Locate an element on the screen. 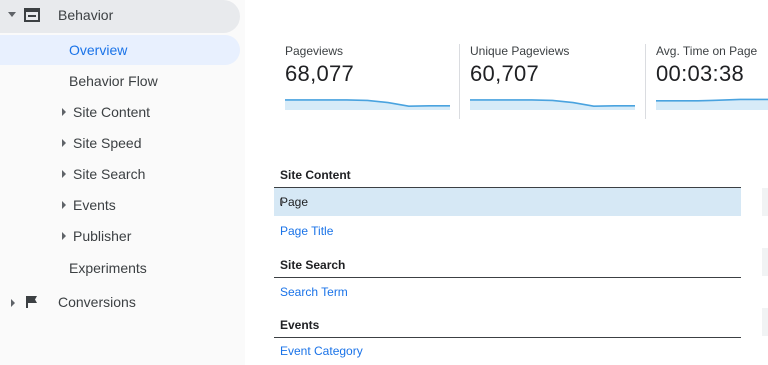 This screenshot has height=365, width=768. nav-site-search: Site Search is located at coordinates (103, 174).